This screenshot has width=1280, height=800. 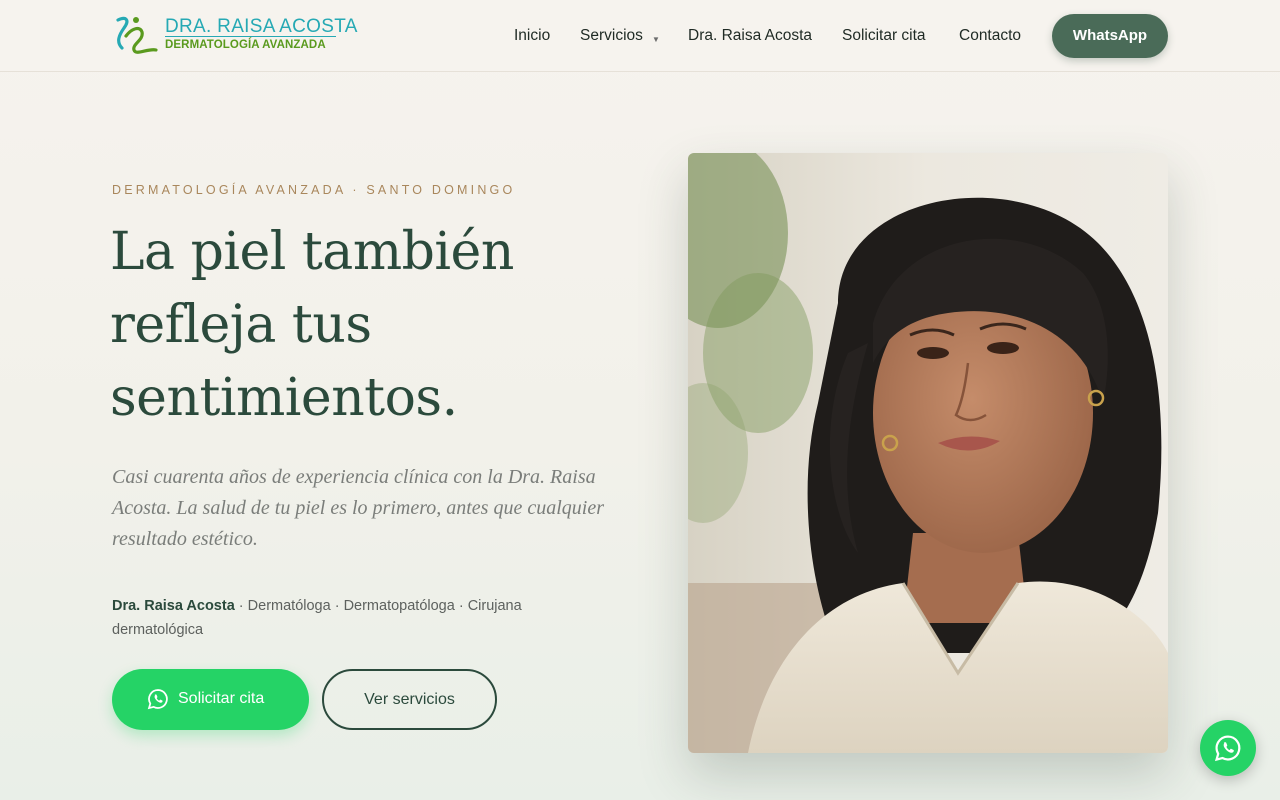 What do you see at coordinates (1110, 36) in the screenshot?
I see `whatsapp-nav-button: WhatsApp` at bounding box center [1110, 36].